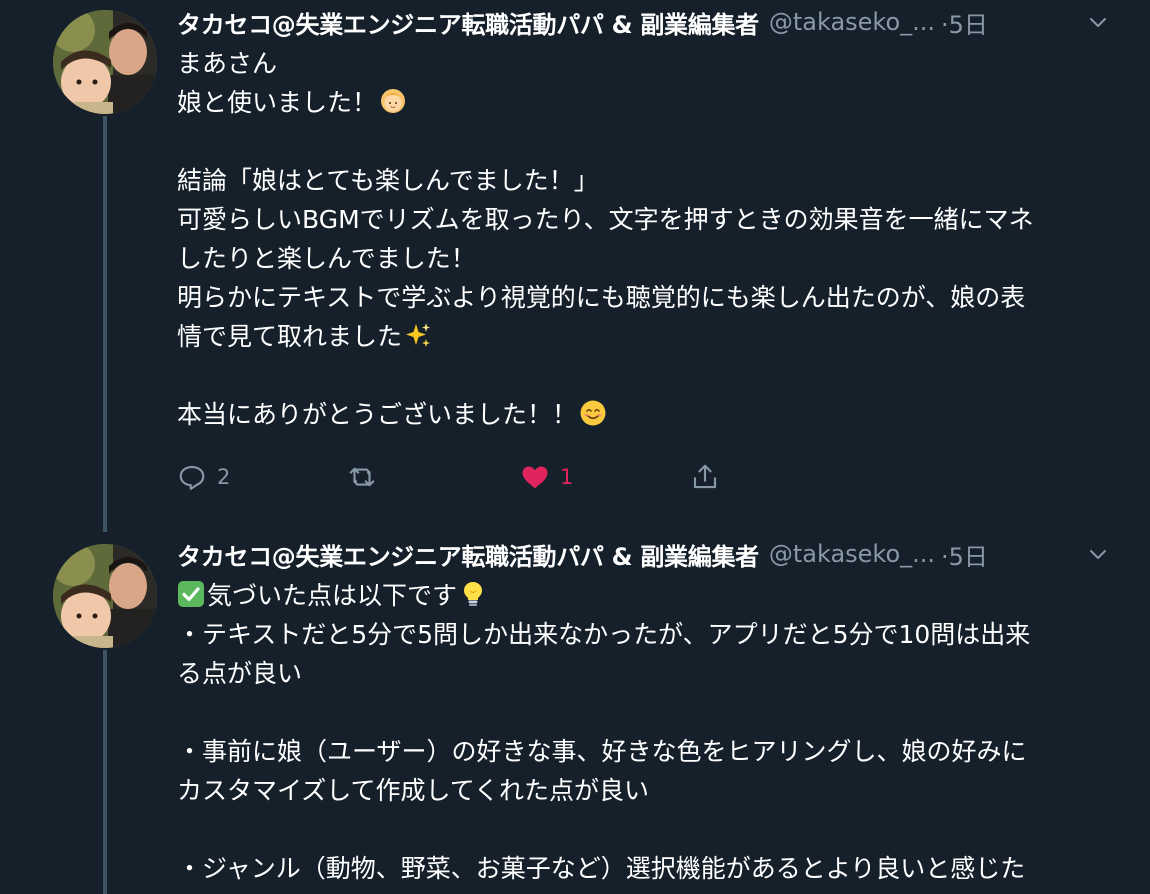 This screenshot has height=894, width=1150. What do you see at coordinates (277, 102) in the screenshot?
I see `tweet-text: 娘と使いました！` at bounding box center [277, 102].